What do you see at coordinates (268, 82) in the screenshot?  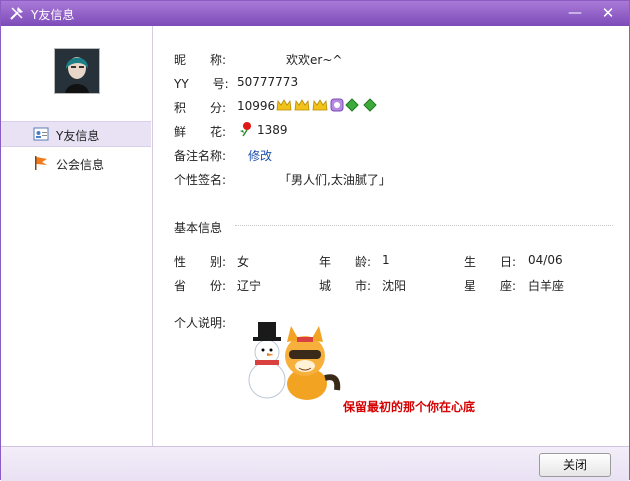 I see `yy-value: 50777773` at bounding box center [268, 82].